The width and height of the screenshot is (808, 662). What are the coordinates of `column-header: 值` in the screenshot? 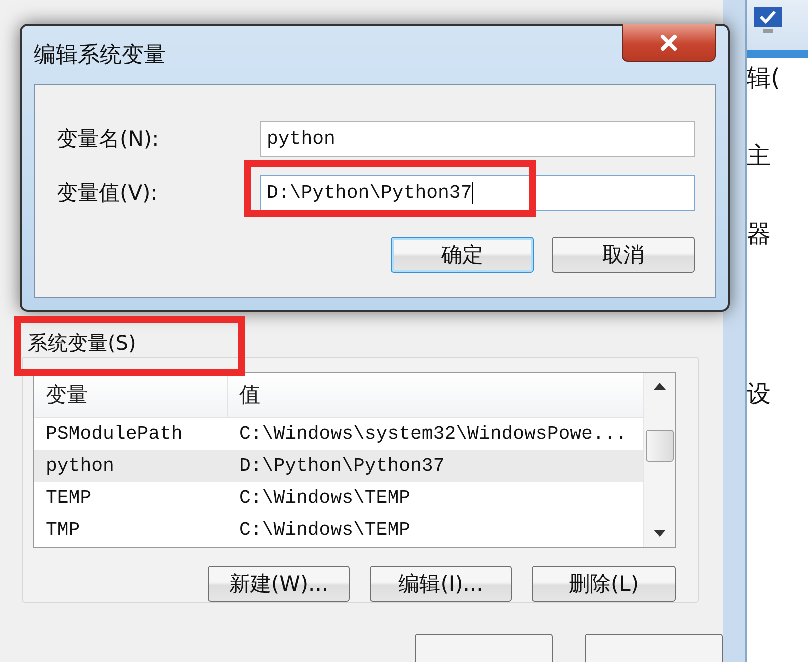 It's located at (435, 395).